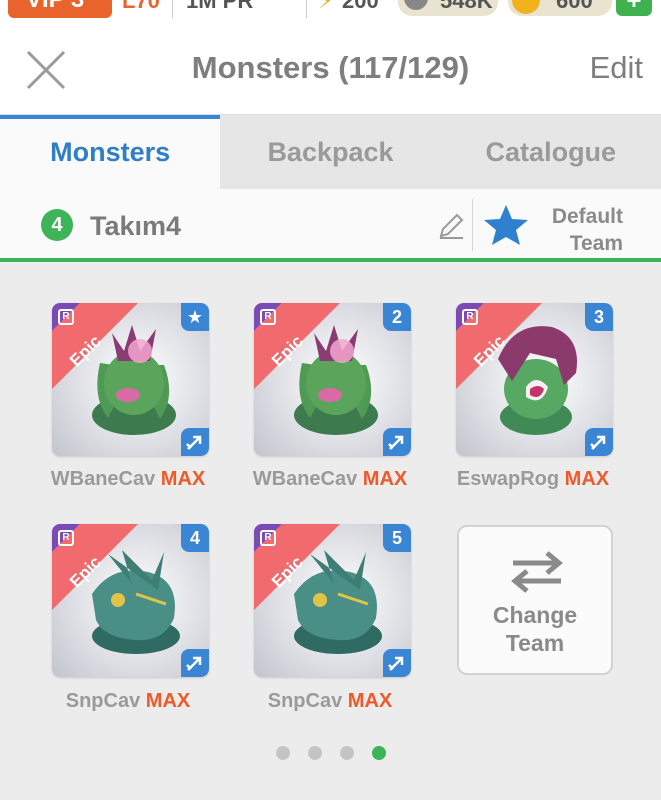 The width and height of the screenshot is (661, 800). Describe the element at coordinates (535, 629) in the screenshot. I see `change-team-label: Change Team` at that location.